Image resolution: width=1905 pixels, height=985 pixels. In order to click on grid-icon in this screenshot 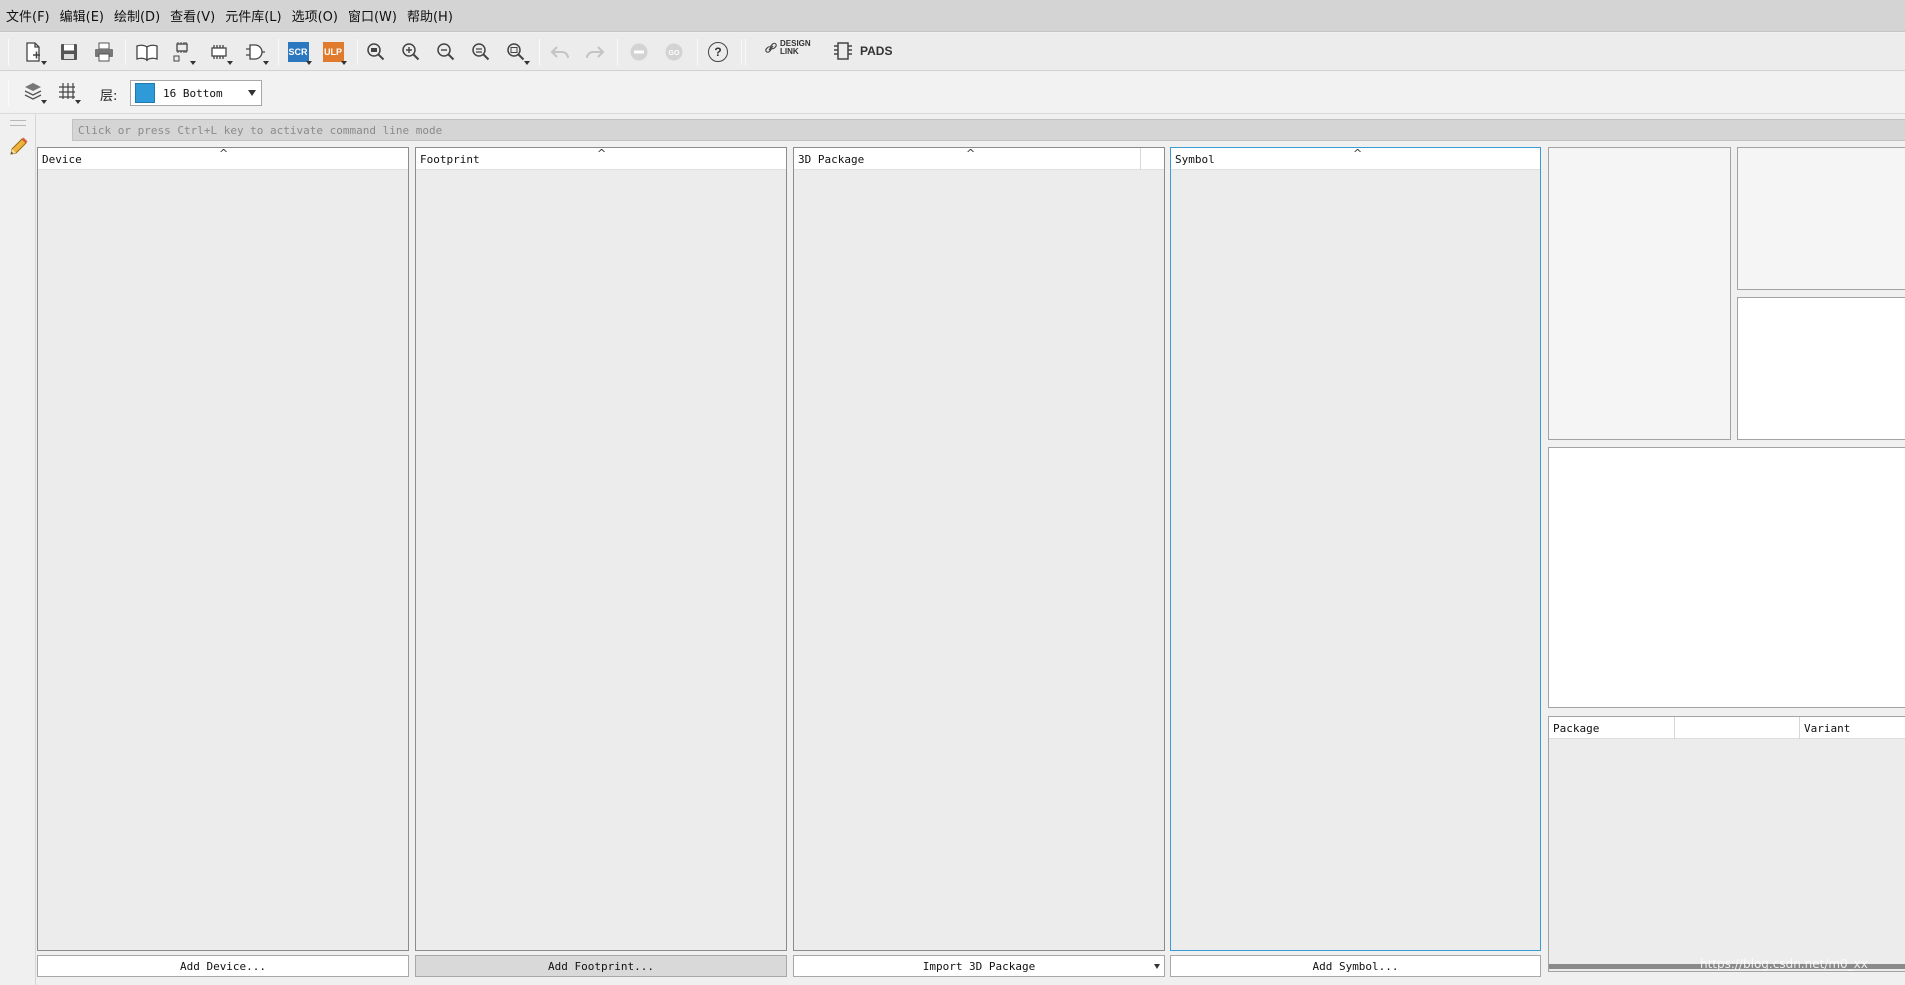, I will do `click(67, 91)`.